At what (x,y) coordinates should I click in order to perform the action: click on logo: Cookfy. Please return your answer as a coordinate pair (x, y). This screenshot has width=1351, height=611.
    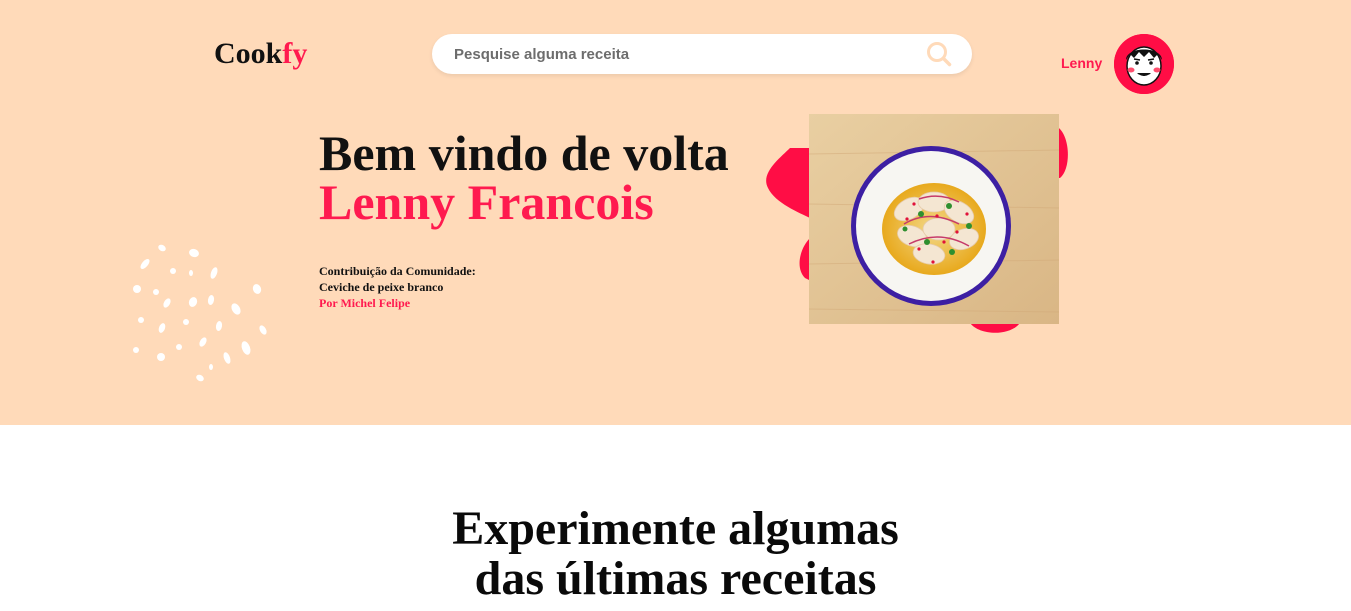
    Looking at the image, I should click on (260, 54).